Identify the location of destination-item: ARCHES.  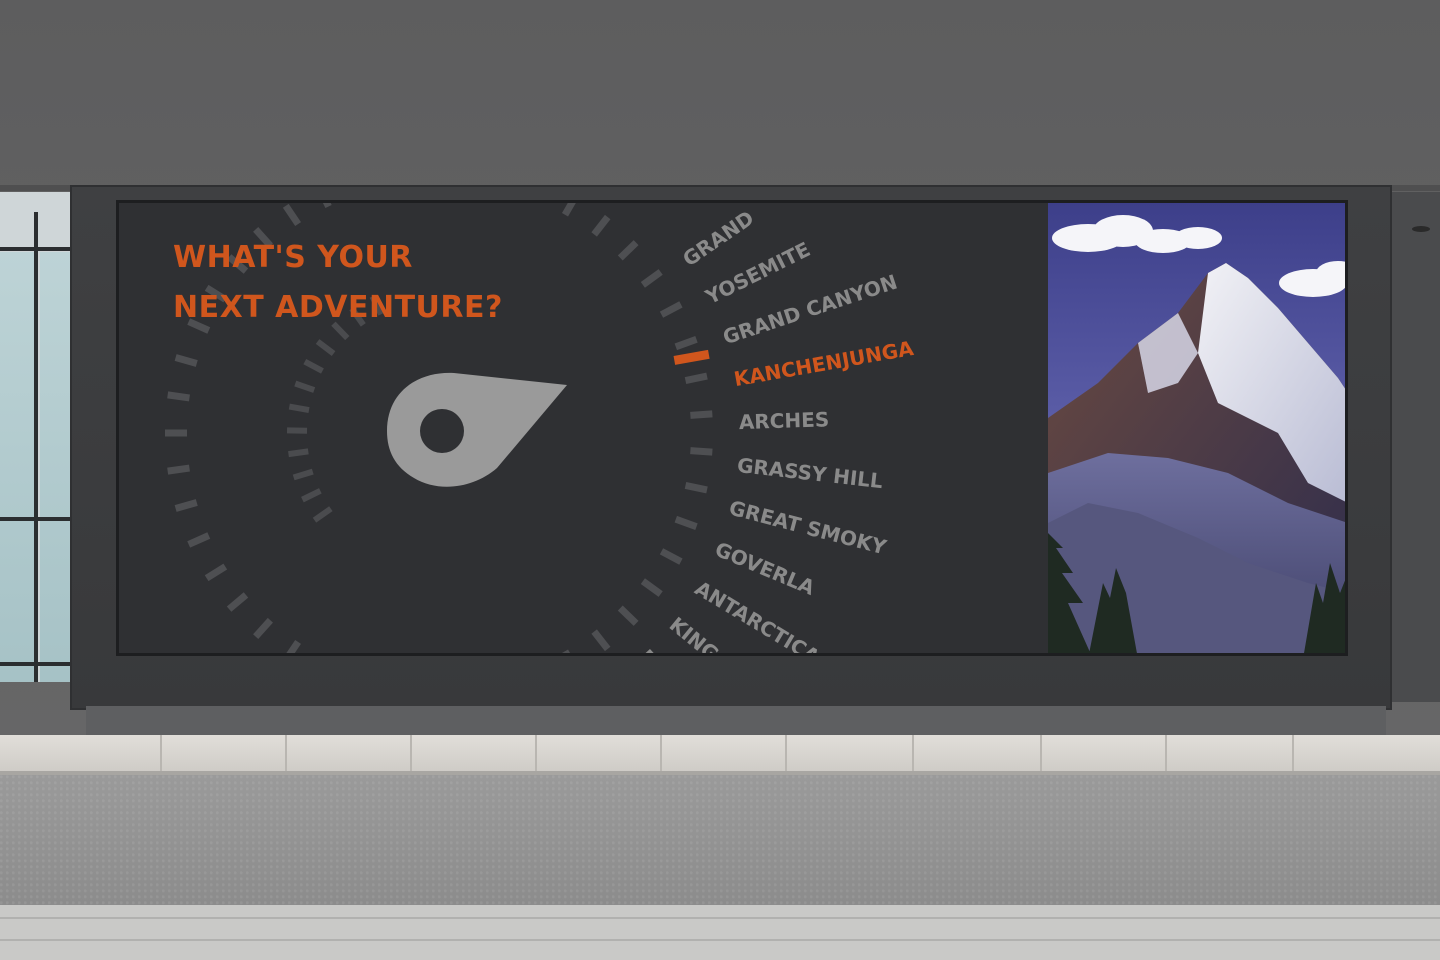
(783, 420).